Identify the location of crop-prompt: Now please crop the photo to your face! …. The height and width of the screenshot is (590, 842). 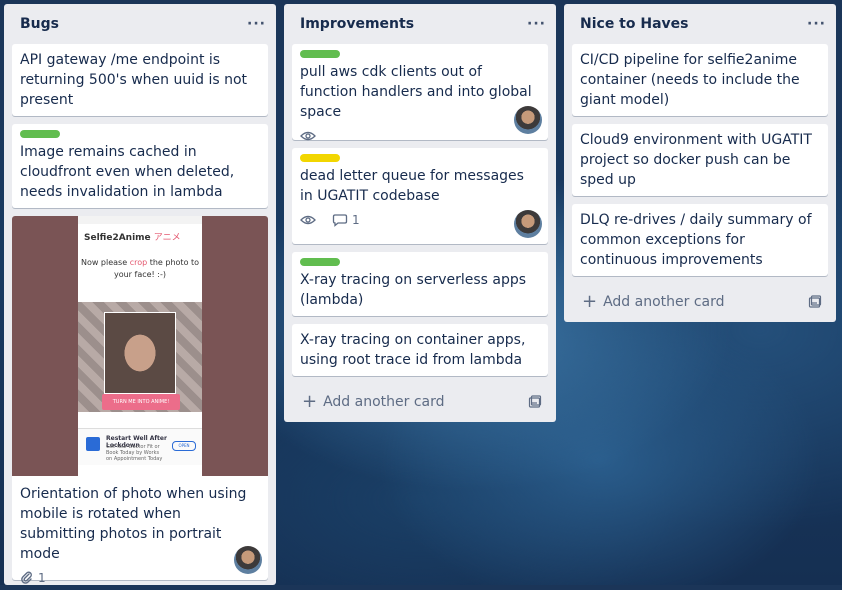
(140, 268).